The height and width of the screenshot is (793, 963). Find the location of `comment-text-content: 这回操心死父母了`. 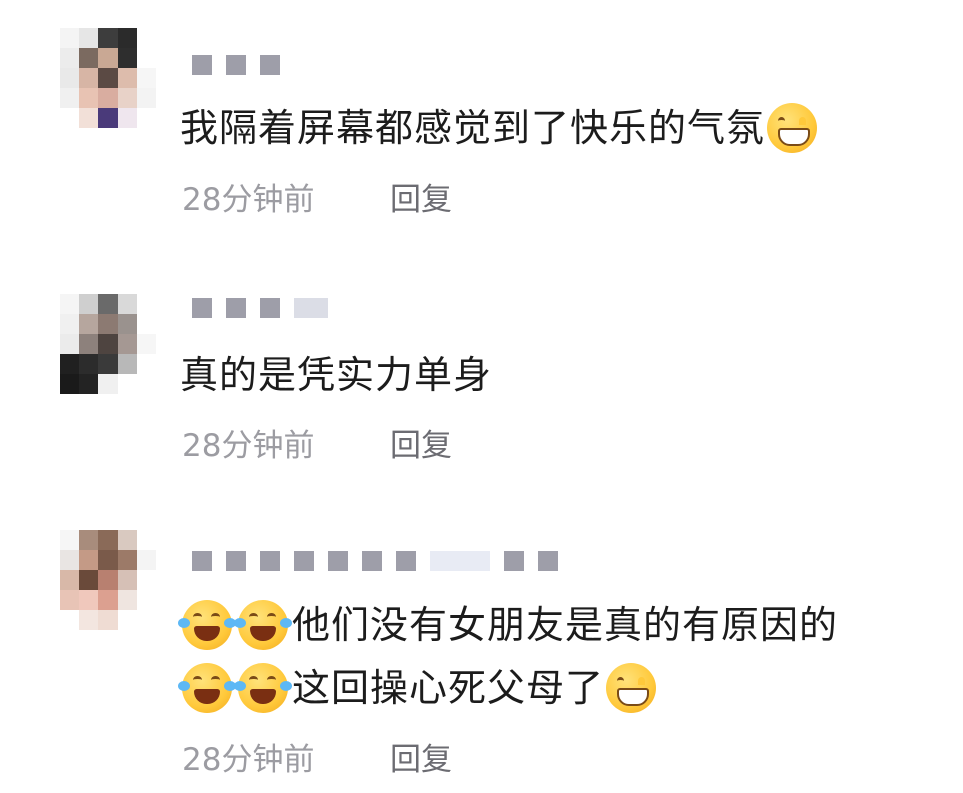

comment-text-content: 这回操心死父母了 is located at coordinates (448, 688).